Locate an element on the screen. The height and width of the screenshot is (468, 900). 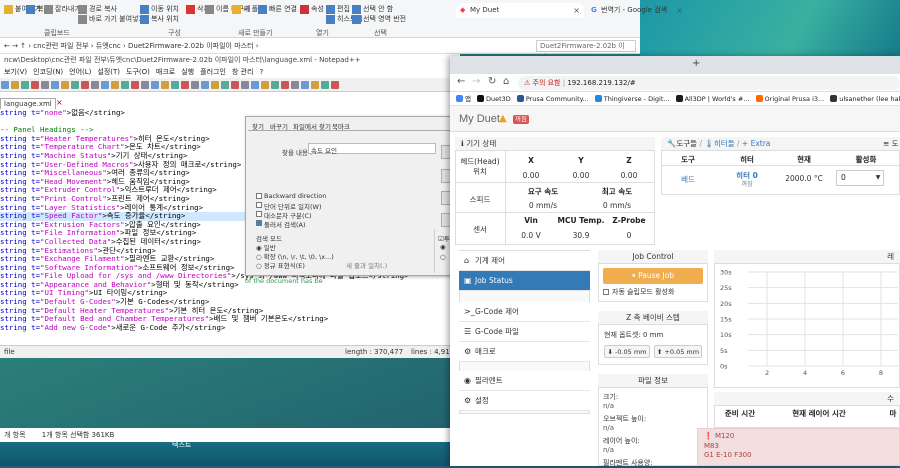
menu-item: 인코딩(N) is located at coordinates (48, 72).